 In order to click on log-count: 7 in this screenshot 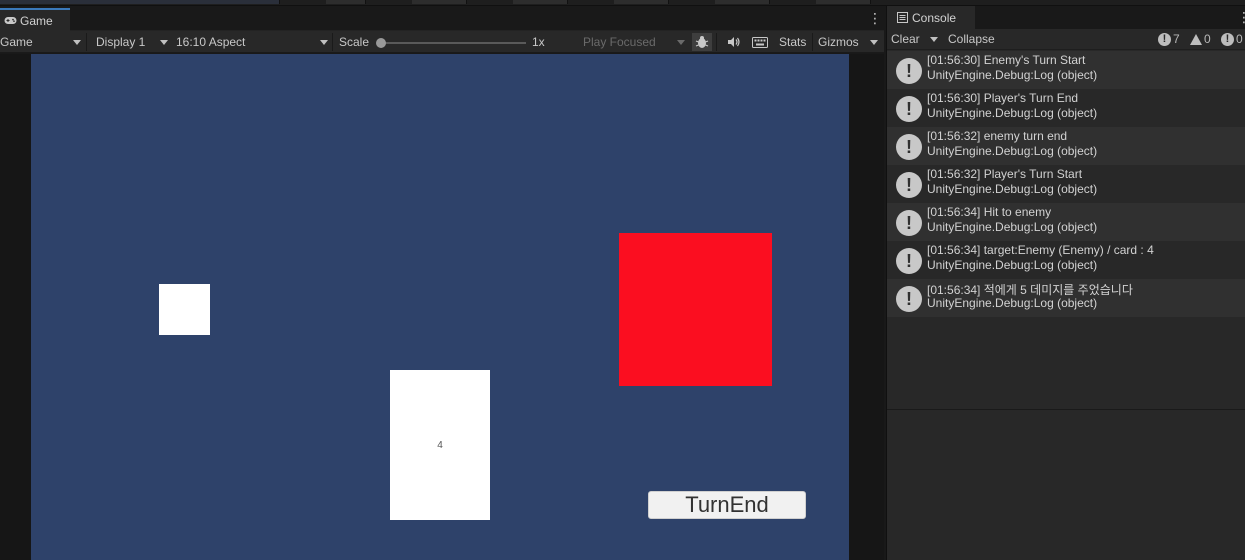, I will do `click(1176, 39)`.